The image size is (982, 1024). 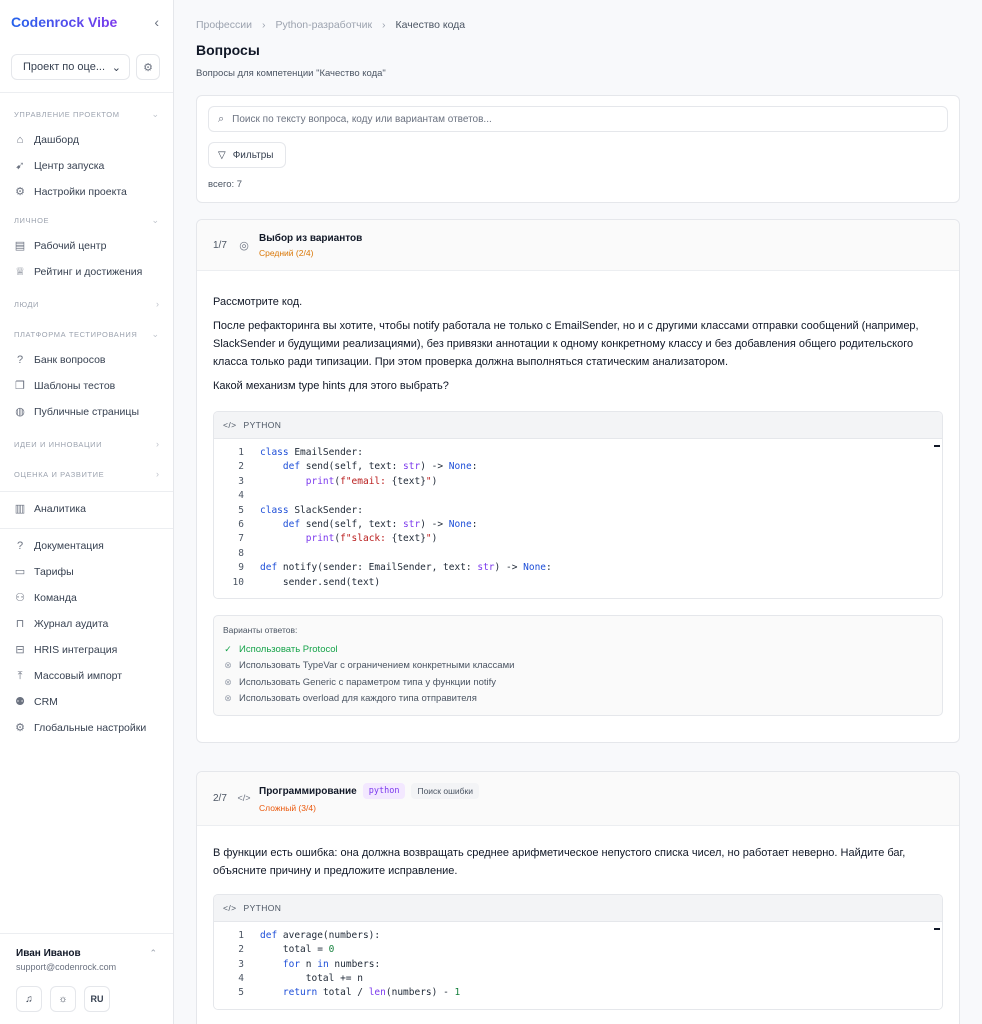 I want to click on question-type: Выбор из вариантов, so click(x=311, y=238).